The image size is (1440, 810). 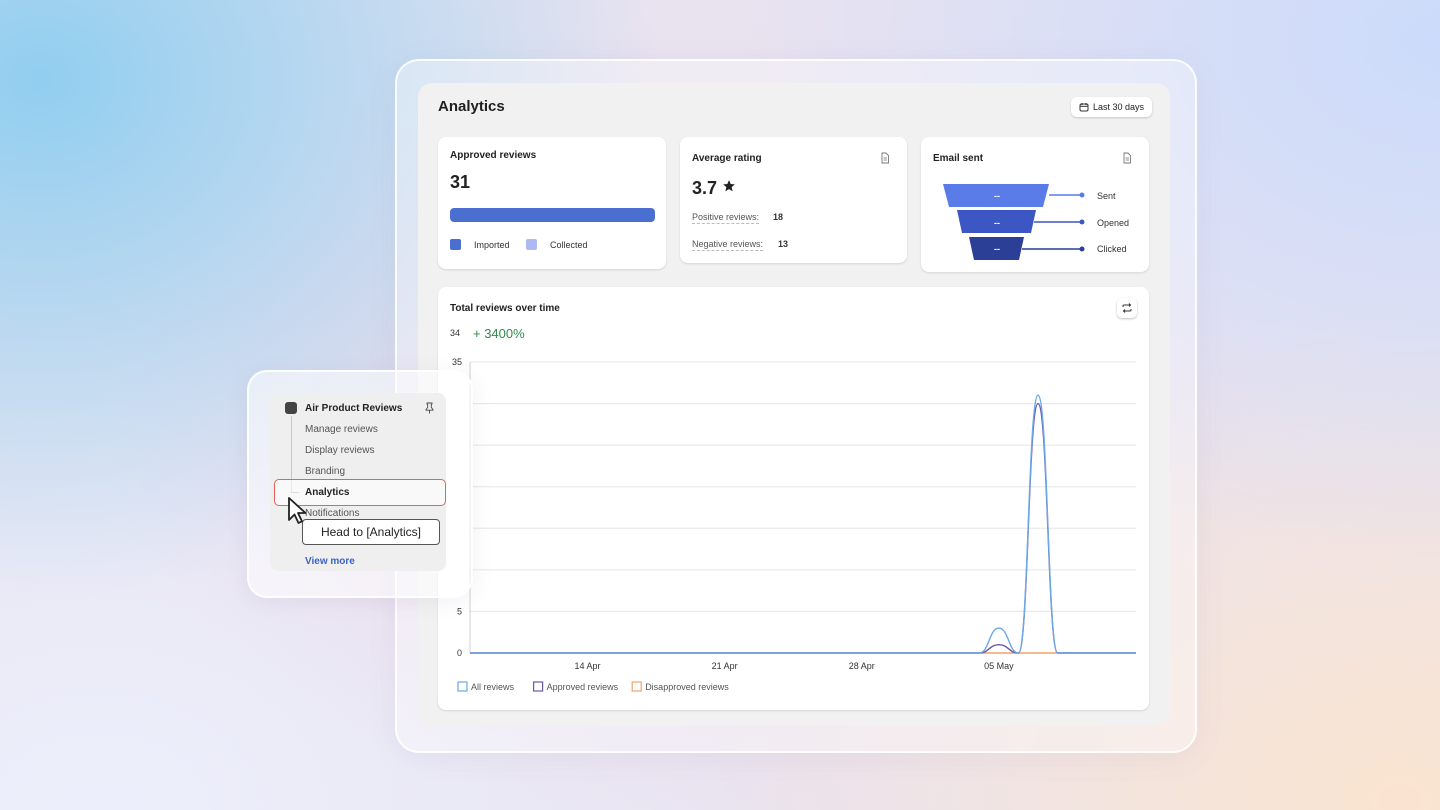 I want to click on y-tick-label: 0, so click(x=459, y=653).